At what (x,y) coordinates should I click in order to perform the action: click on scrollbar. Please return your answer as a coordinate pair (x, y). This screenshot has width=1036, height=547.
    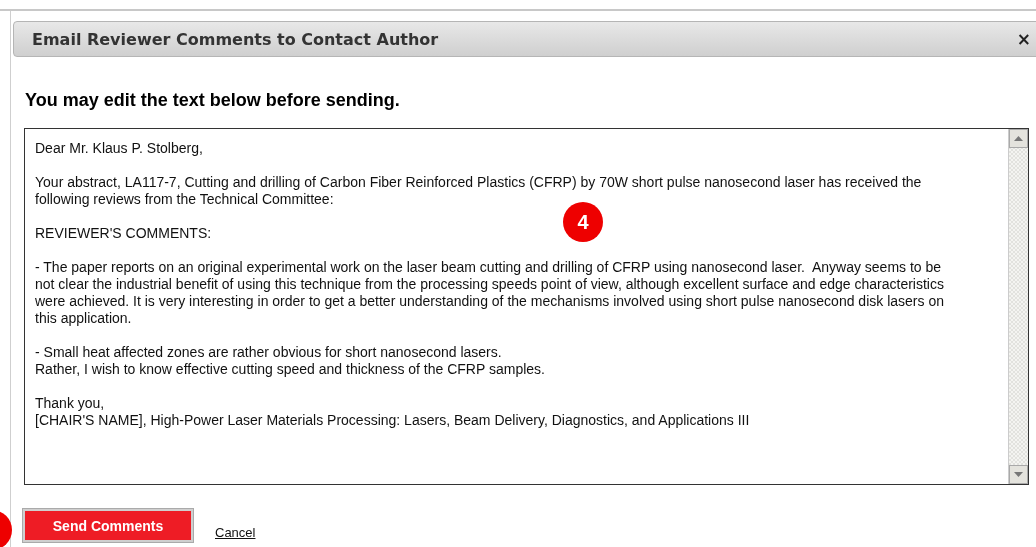
    Looking at the image, I should click on (1018, 306).